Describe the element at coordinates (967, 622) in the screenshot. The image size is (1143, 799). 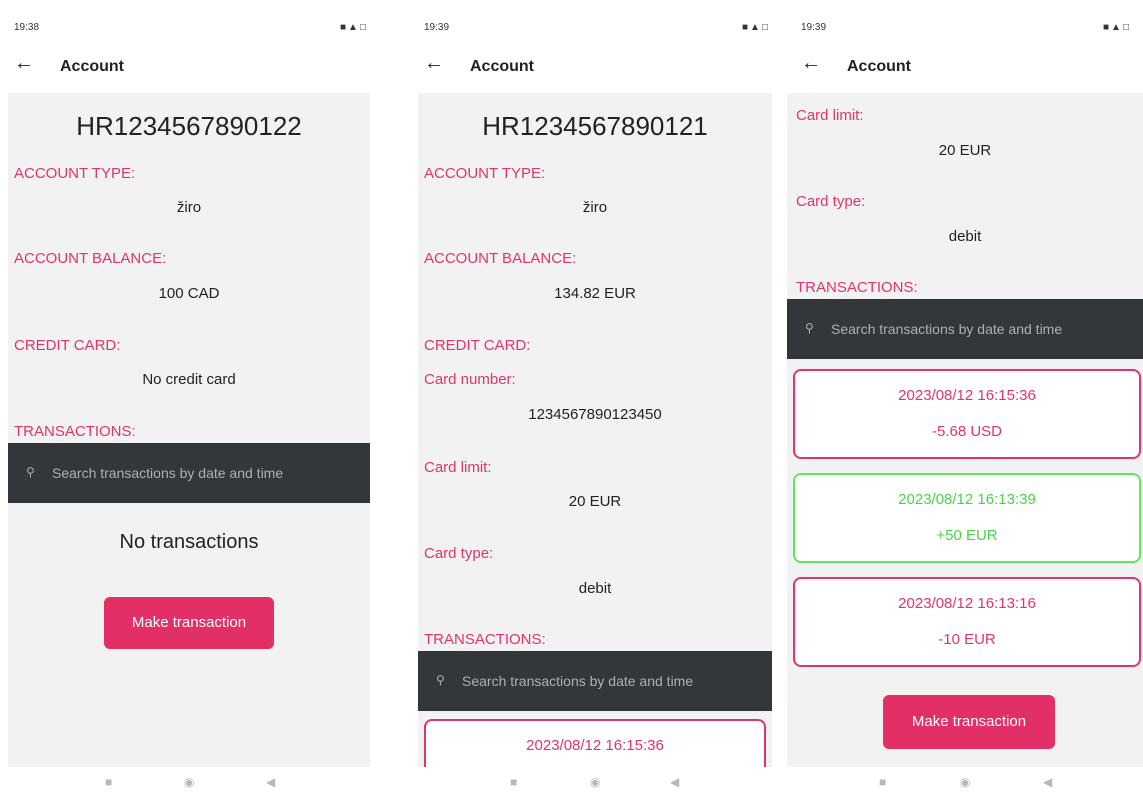
I see `transaction-card: 2023/08/12 16:13:16 -10 EUR` at that location.